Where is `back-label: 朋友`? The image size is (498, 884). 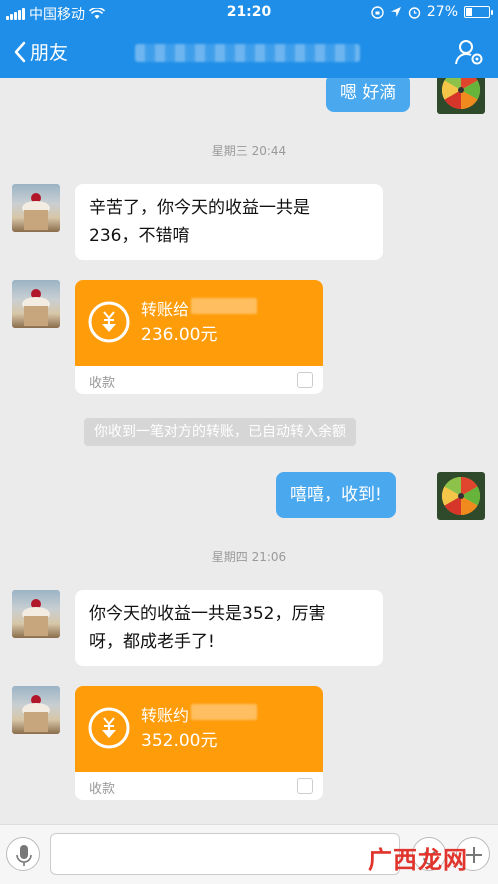
back-label: 朋友 is located at coordinates (49, 53).